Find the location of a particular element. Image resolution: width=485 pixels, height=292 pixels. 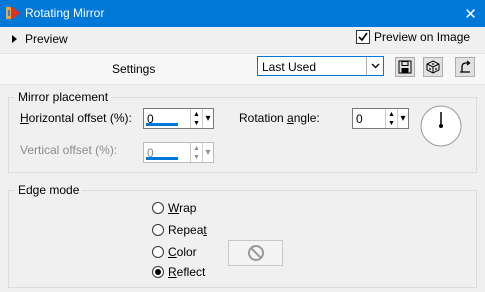

rotation-angle-spinbox: 0 ▲ ▼ ▾ is located at coordinates (380, 118).